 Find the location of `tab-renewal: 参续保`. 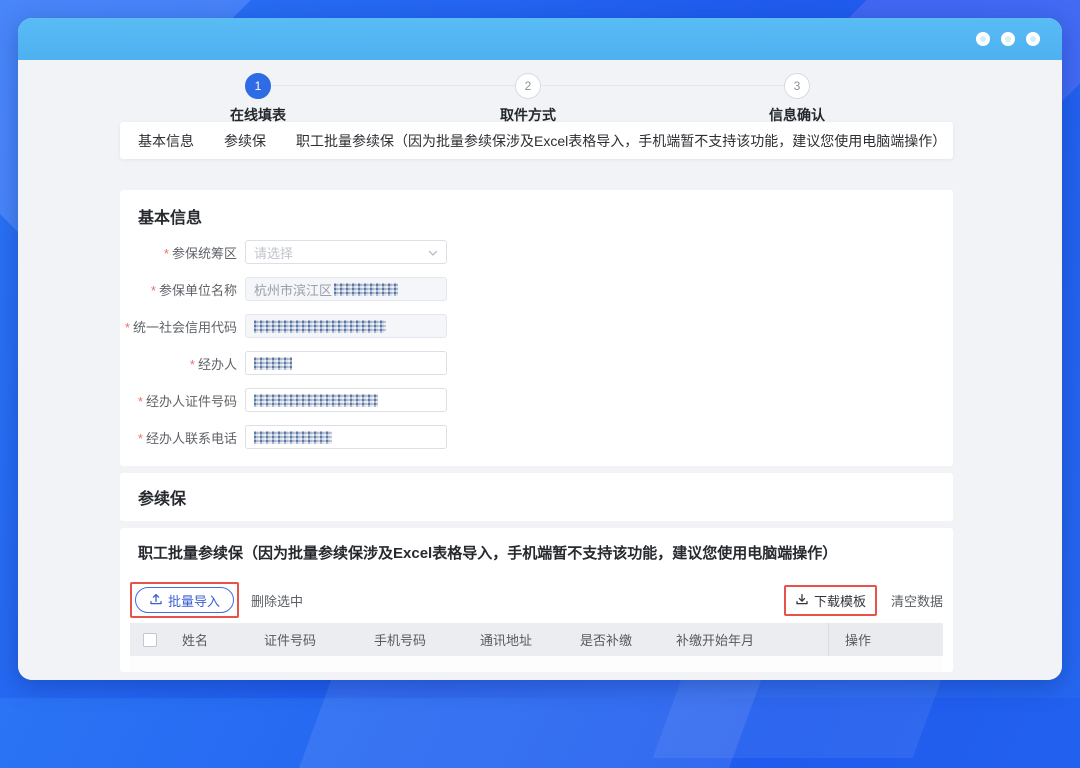

tab-renewal: 参续保 is located at coordinates (245, 141).